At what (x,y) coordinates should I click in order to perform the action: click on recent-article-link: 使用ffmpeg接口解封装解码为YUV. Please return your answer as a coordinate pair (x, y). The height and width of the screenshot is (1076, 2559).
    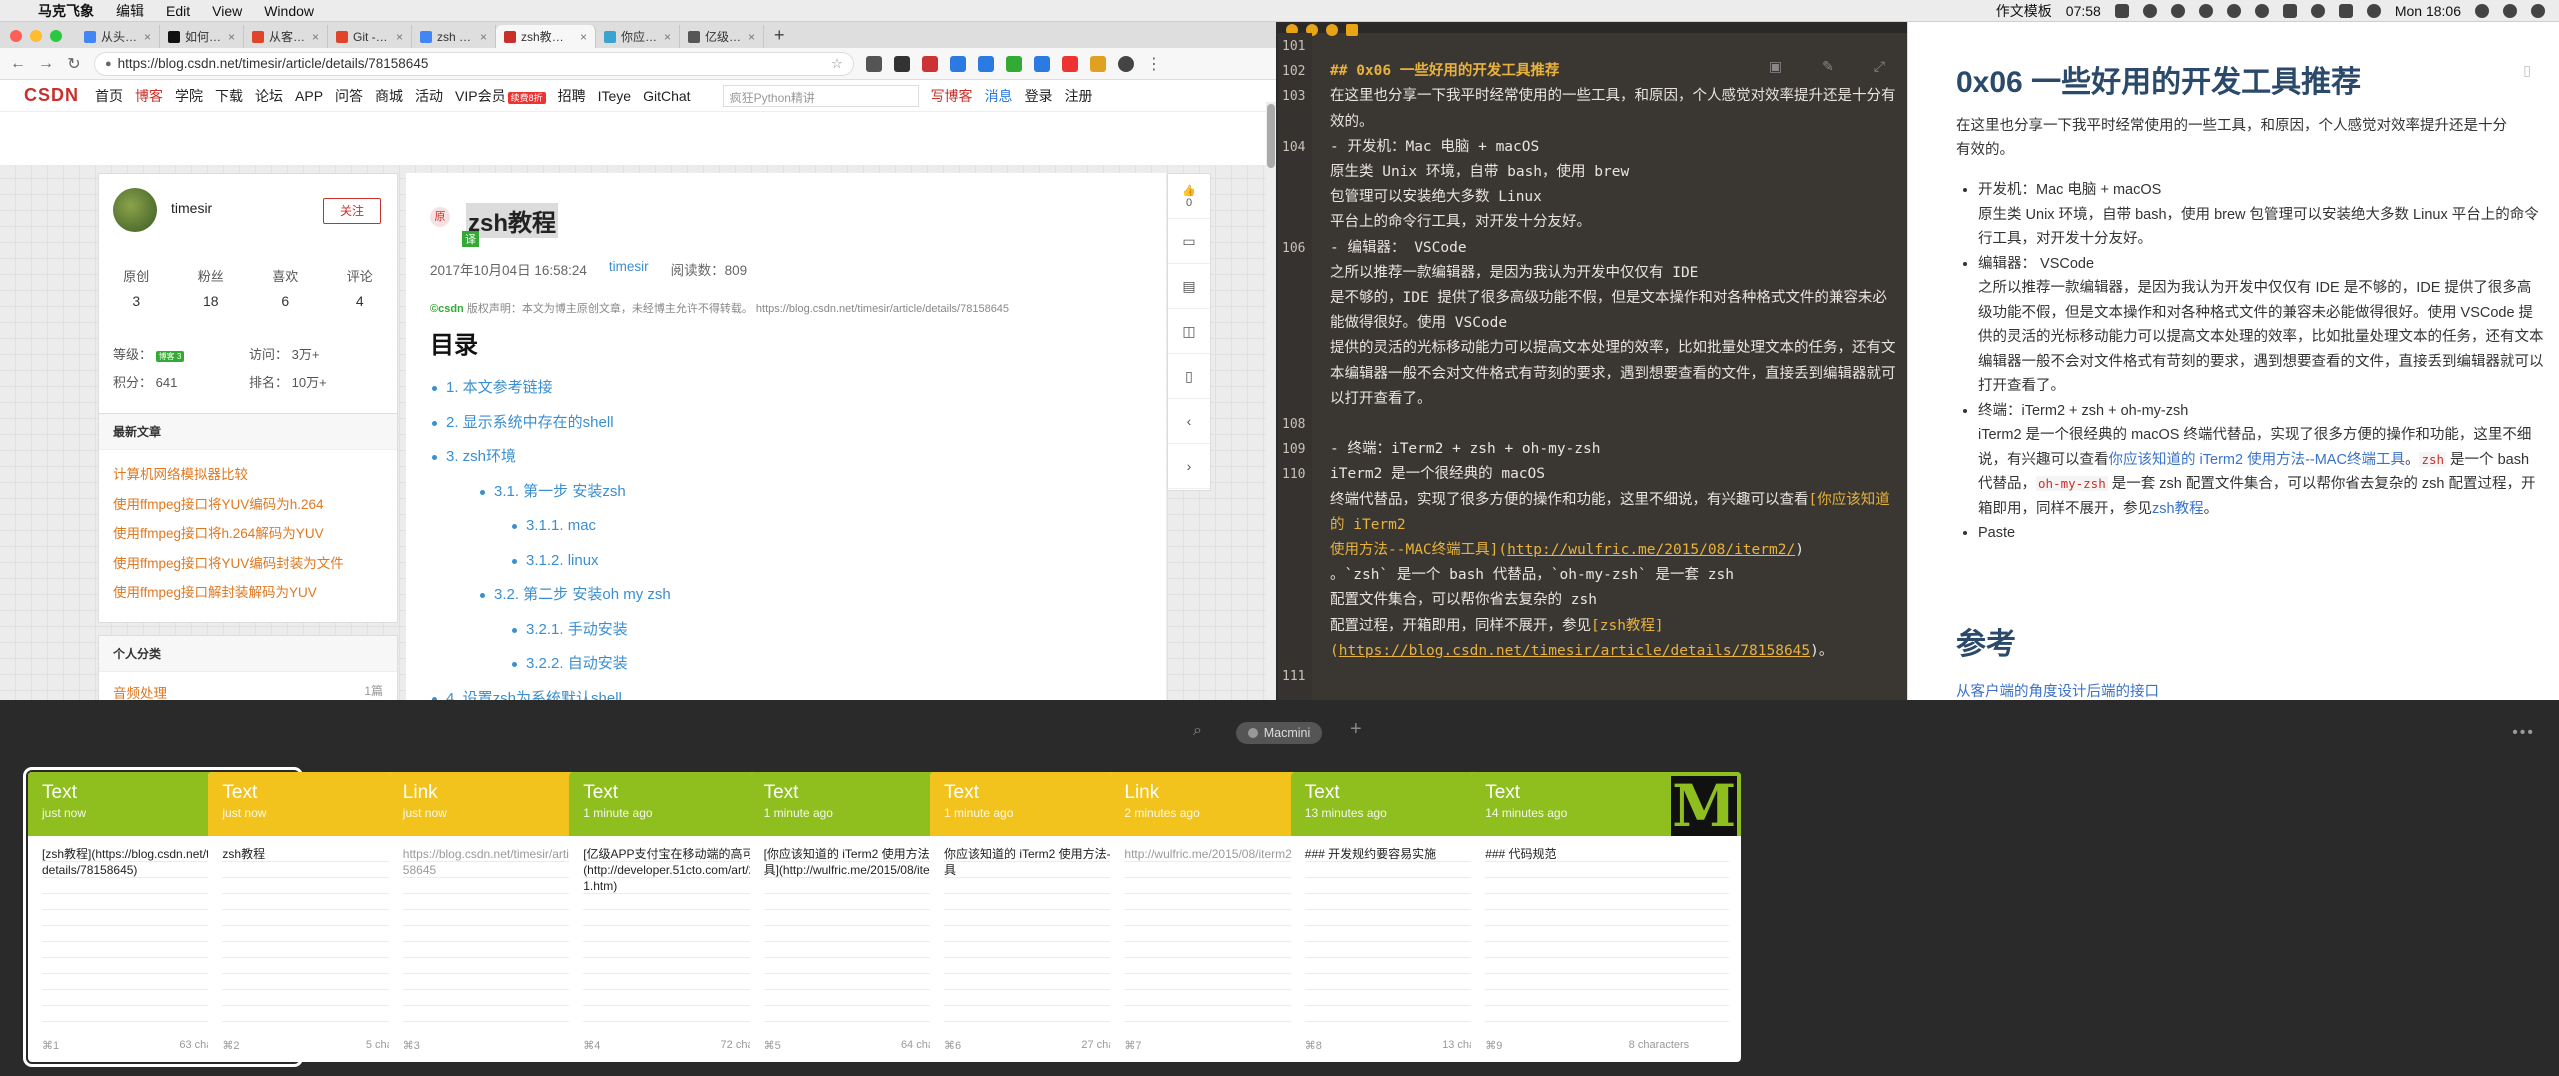
    Looking at the image, I should click on (248, 593).